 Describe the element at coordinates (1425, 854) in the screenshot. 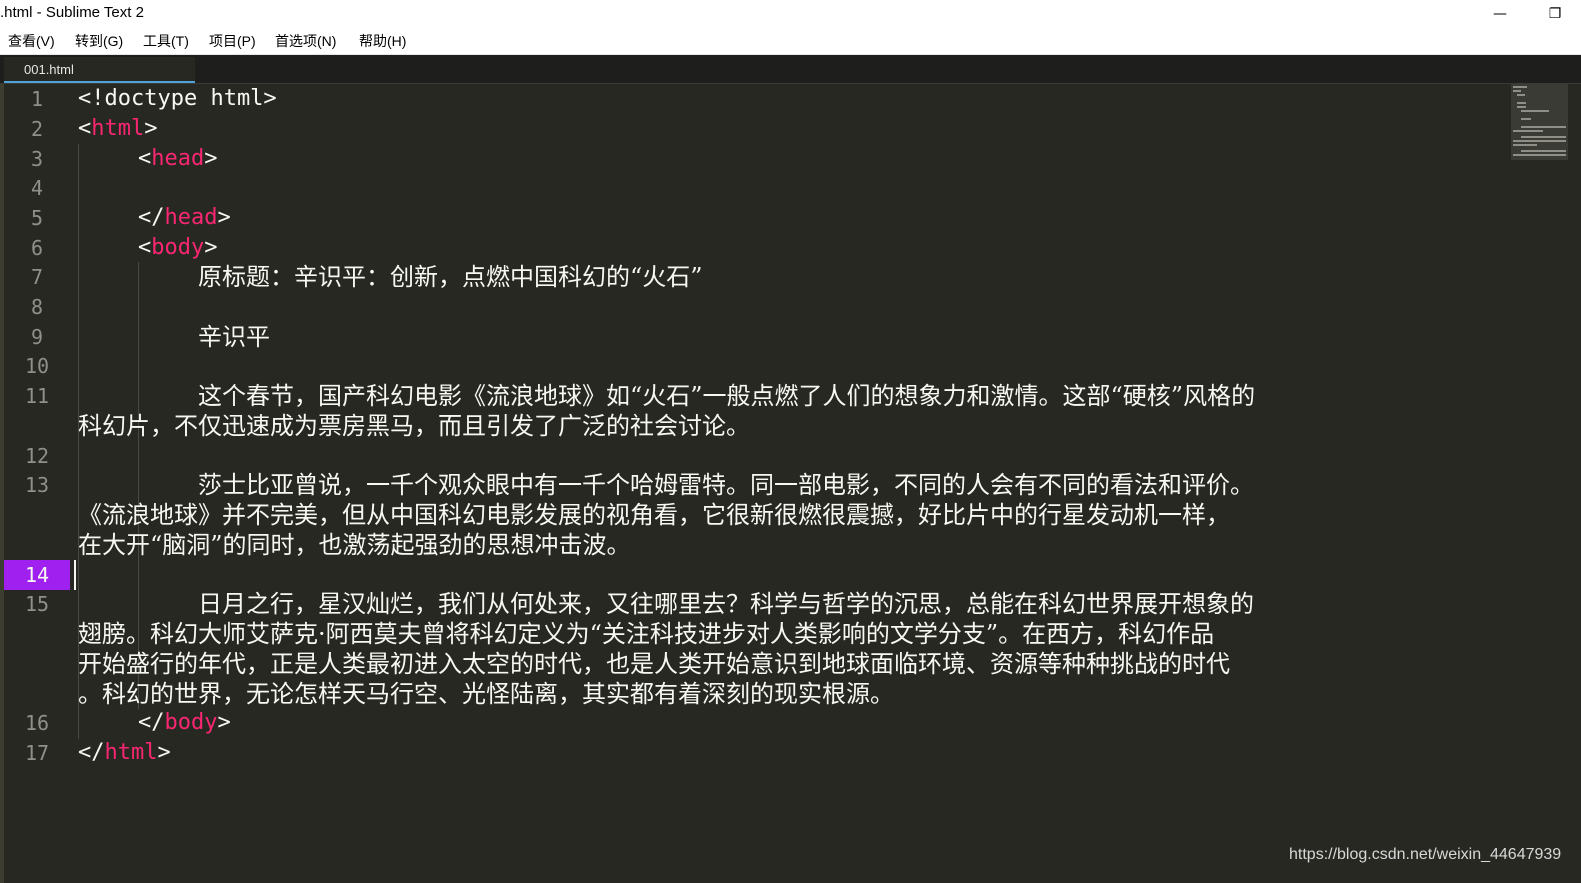

I see `watermark-text: https://blog.csdn.net/weixin_44647939` at that location.